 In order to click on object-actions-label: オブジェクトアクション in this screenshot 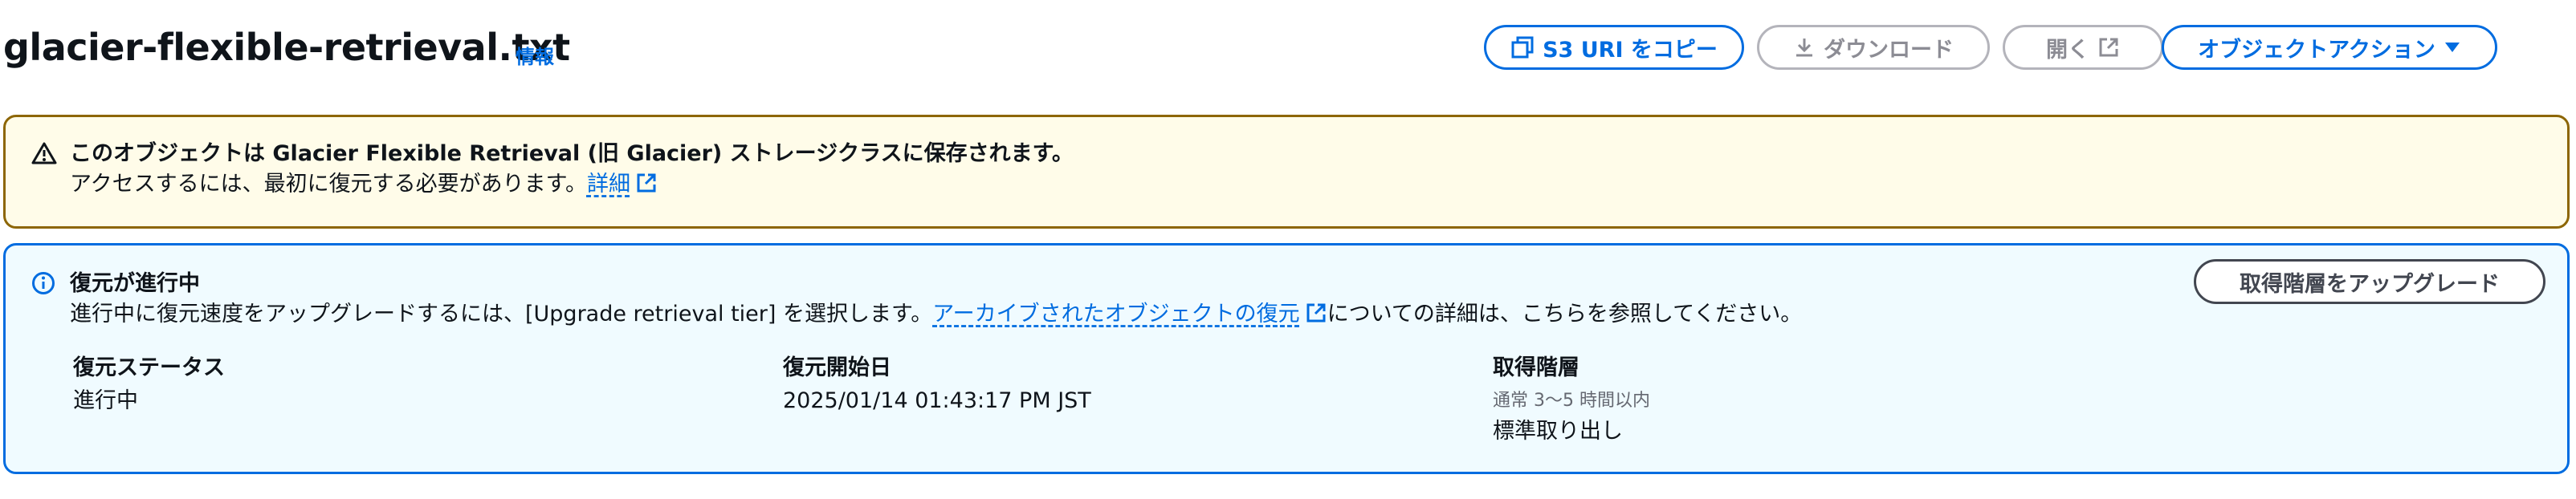, I will do `click(2316, 50)`.